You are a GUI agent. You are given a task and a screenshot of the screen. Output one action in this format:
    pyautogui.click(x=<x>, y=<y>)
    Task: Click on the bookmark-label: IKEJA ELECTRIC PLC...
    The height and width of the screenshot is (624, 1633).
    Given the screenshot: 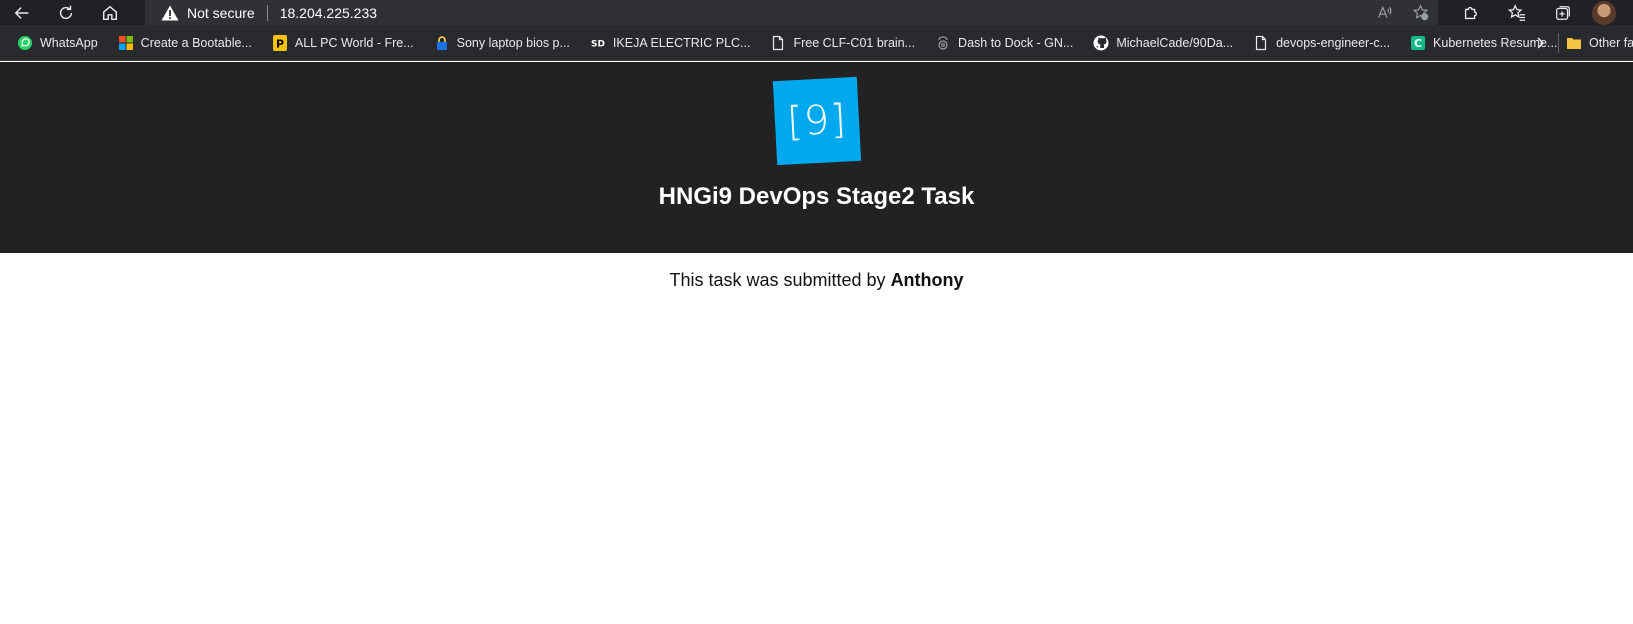 What is the action you would take?
    pyautogui.click(x=681, y=42)
    